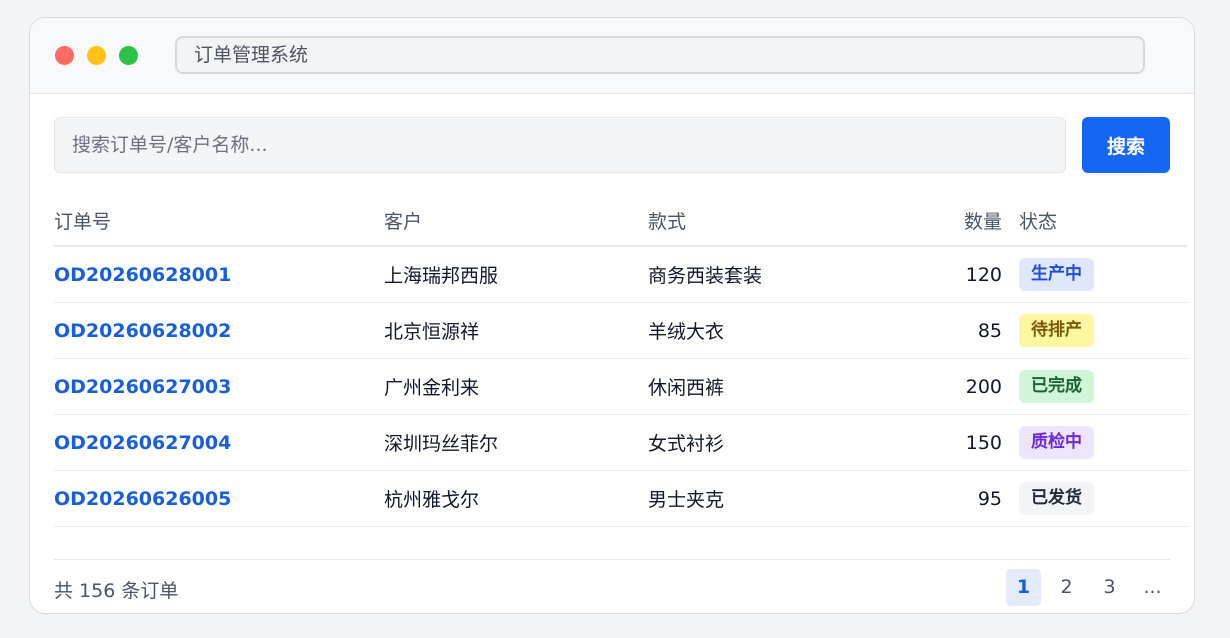 This screenshot has width=1230, height=638. I want to click on search-input, so click(560, 145).